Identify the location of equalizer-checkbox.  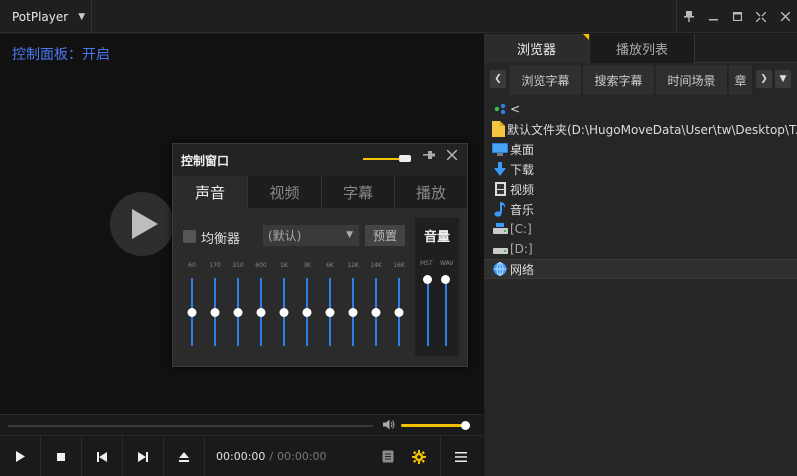
(189, 236).